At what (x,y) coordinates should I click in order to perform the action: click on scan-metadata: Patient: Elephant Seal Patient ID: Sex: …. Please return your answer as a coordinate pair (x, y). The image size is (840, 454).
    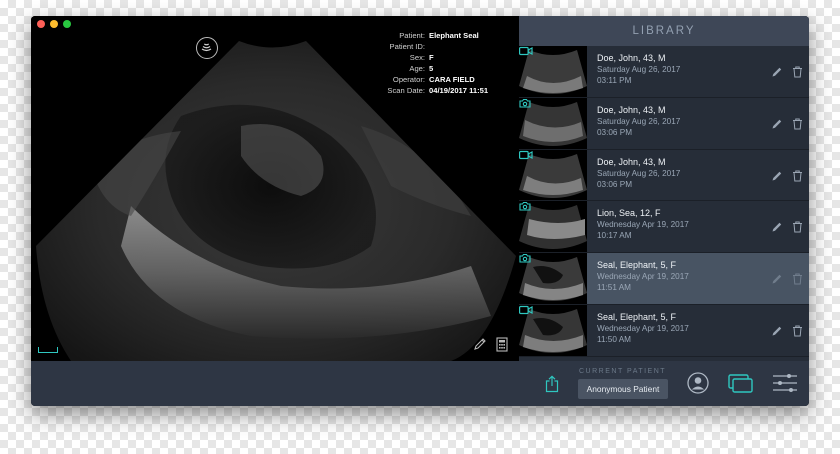
    Looking at the image, I should click on (424, 63).